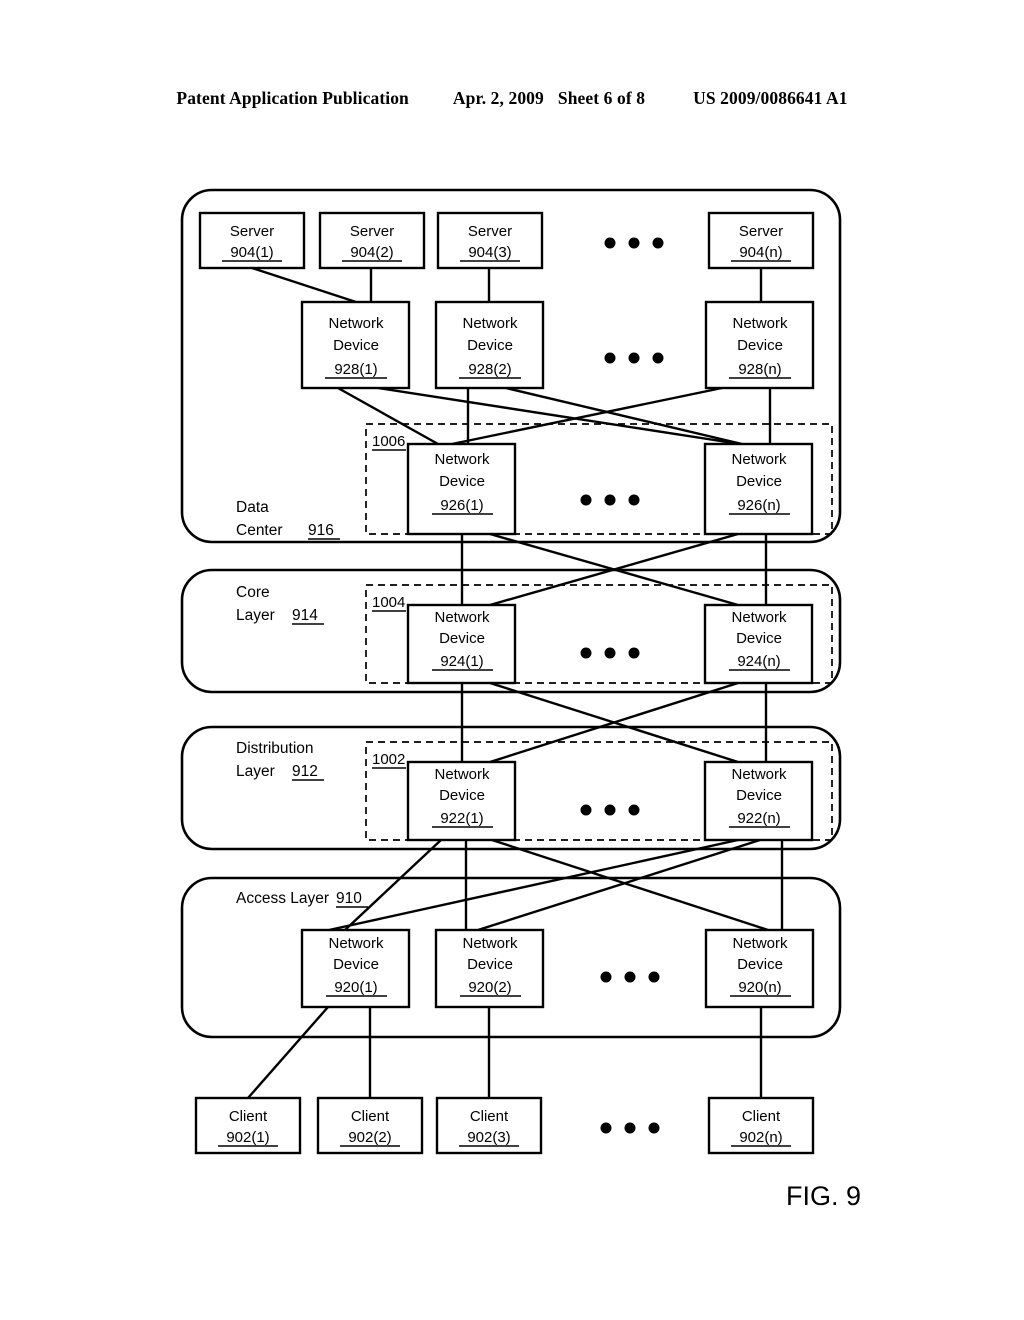  I want to click on node-network-device-928-n: Network Device 928(n), so click(759, 345).